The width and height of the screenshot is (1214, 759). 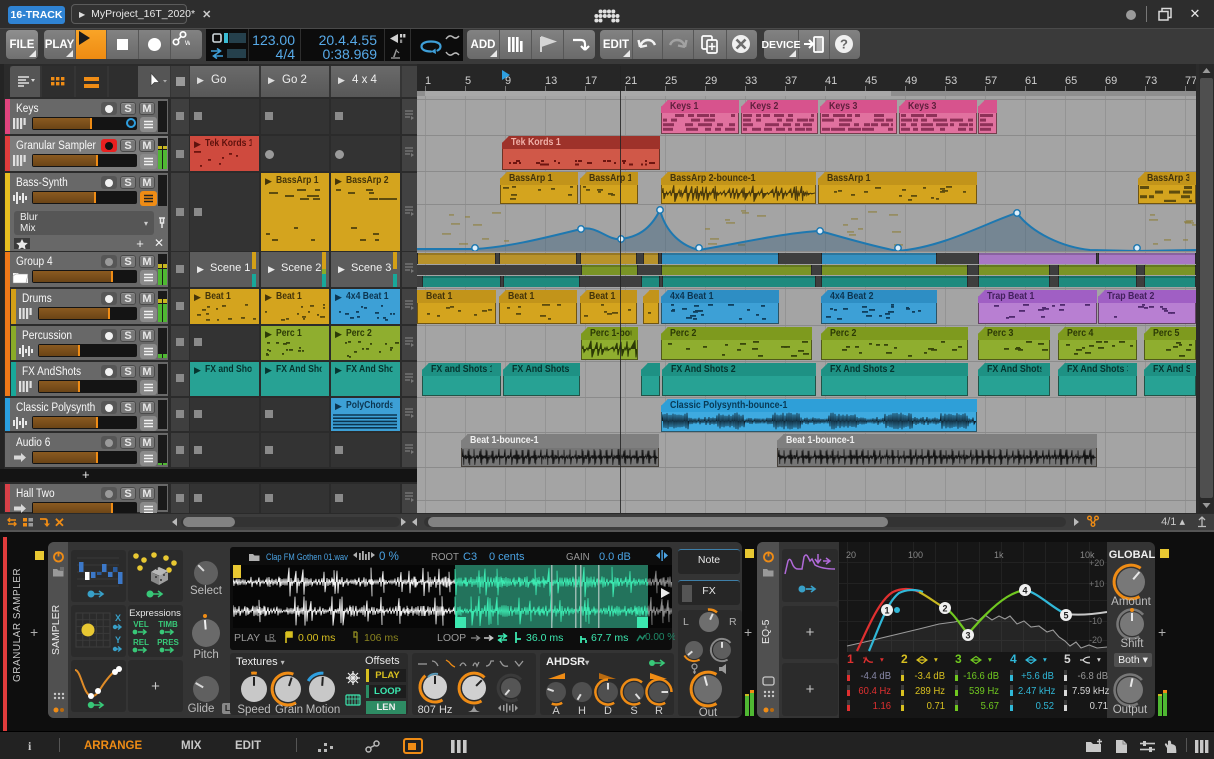 What do you see at coordinates (141, 642) in the screenshot?
I see `svg-text: REL` at bounding box center [141, 642].